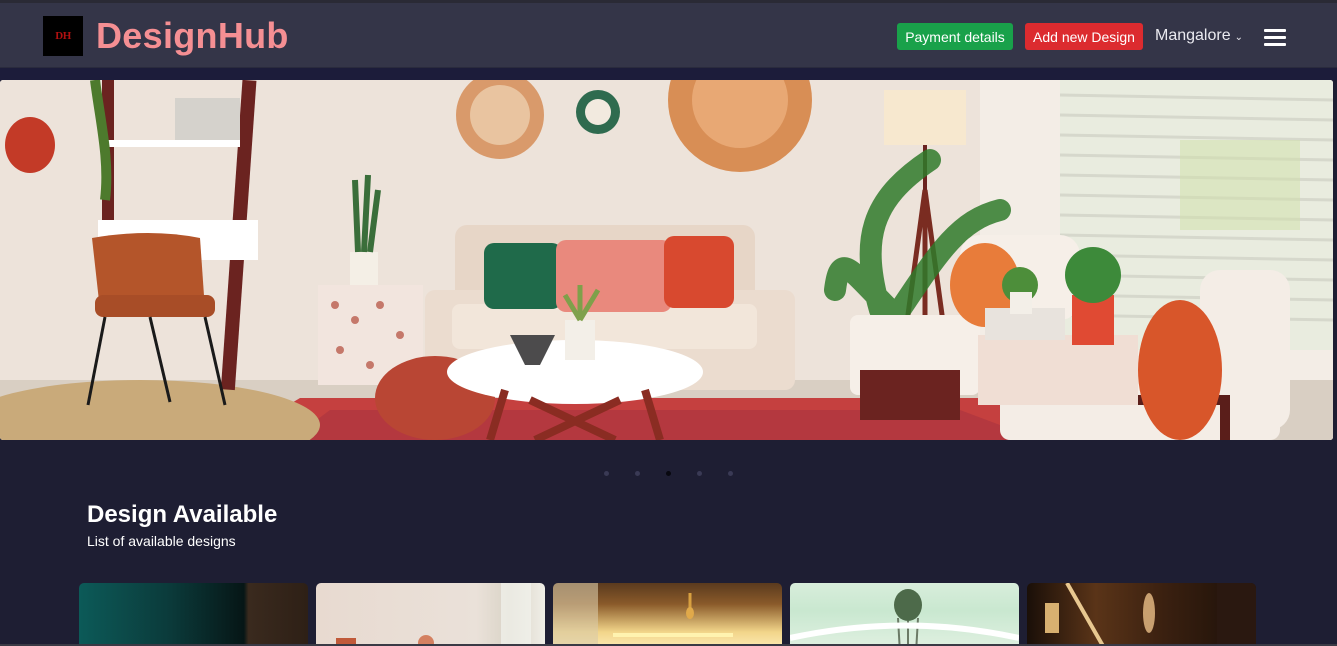  I want to click on header-band, so click(668, 74).